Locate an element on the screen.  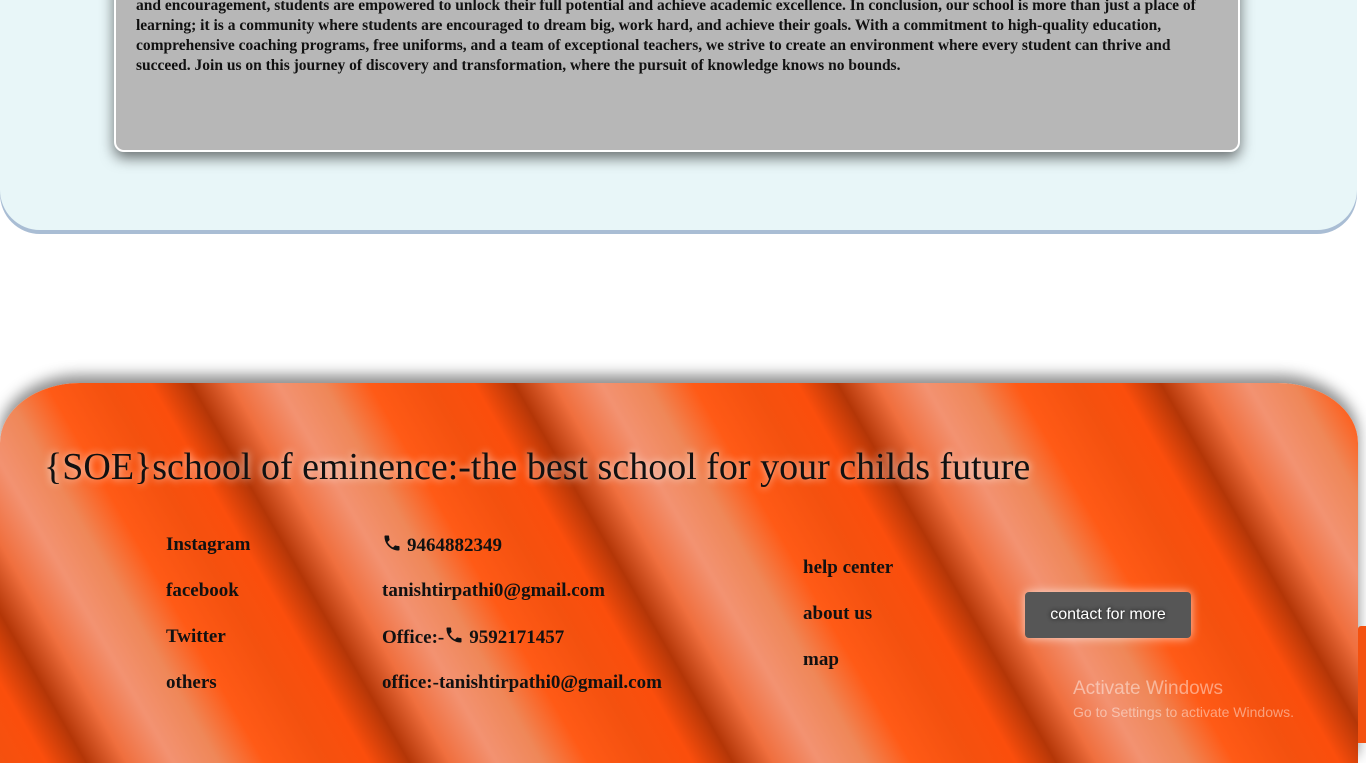
link-instagram: Instagram is located at coordinates (208, 556).